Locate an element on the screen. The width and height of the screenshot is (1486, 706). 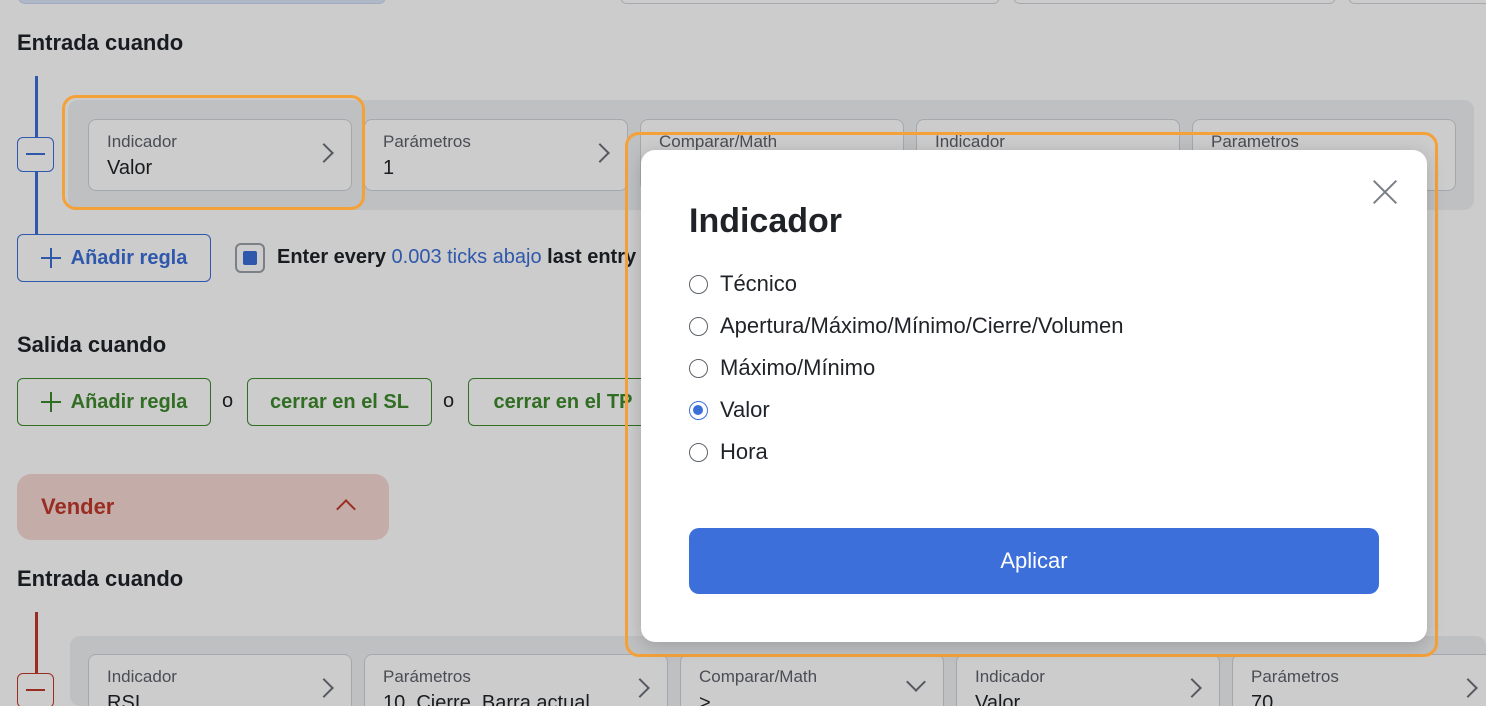
modal-title: Indicador is located at coordinates (766, 221).